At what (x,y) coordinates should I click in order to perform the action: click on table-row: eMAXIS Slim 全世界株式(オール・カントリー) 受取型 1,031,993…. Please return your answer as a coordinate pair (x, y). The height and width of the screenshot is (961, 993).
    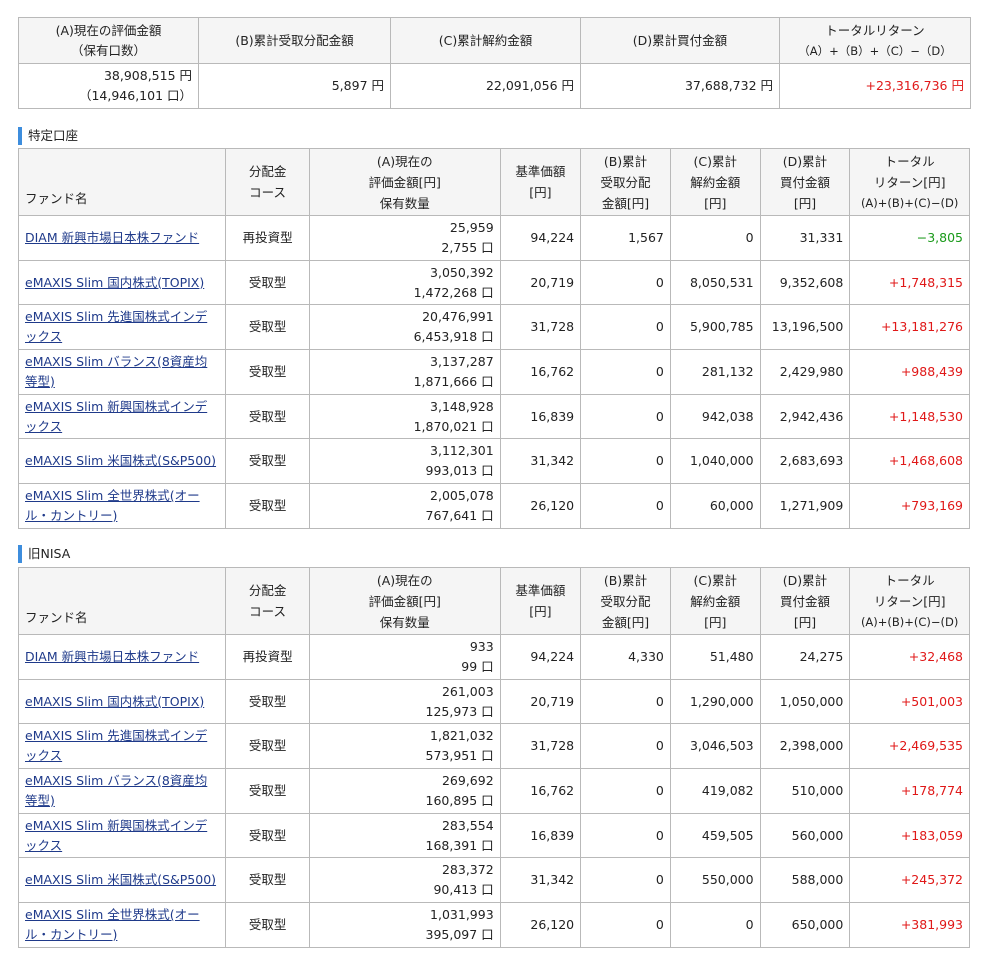
    Looking at the image, I should click on (493, 925).